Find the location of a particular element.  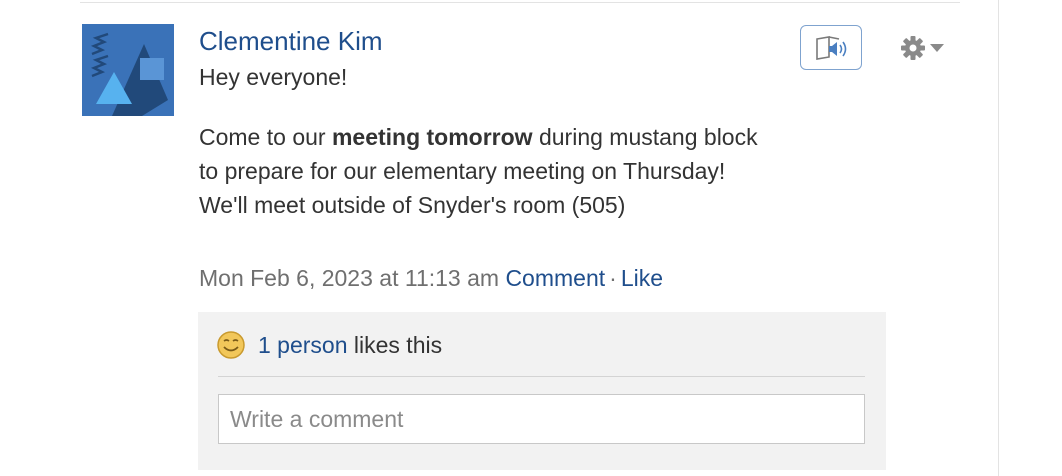

post-body-text: Come to our is located at coordinates (265, 137).